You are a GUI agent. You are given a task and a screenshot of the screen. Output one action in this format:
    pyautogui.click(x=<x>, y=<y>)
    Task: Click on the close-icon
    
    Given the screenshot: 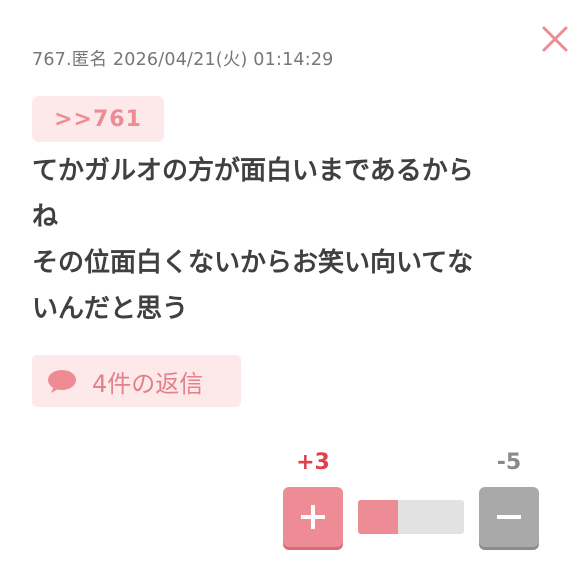 What is the action you would take?
    pyautogui.click(x=555, y=39)
    